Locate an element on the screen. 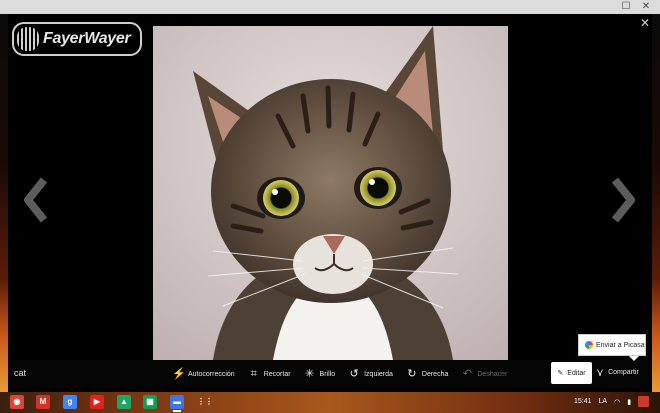 The width and height of the screenshot is (660, 413). maximize-icon: ☐ is located at coordinates (626, 7).